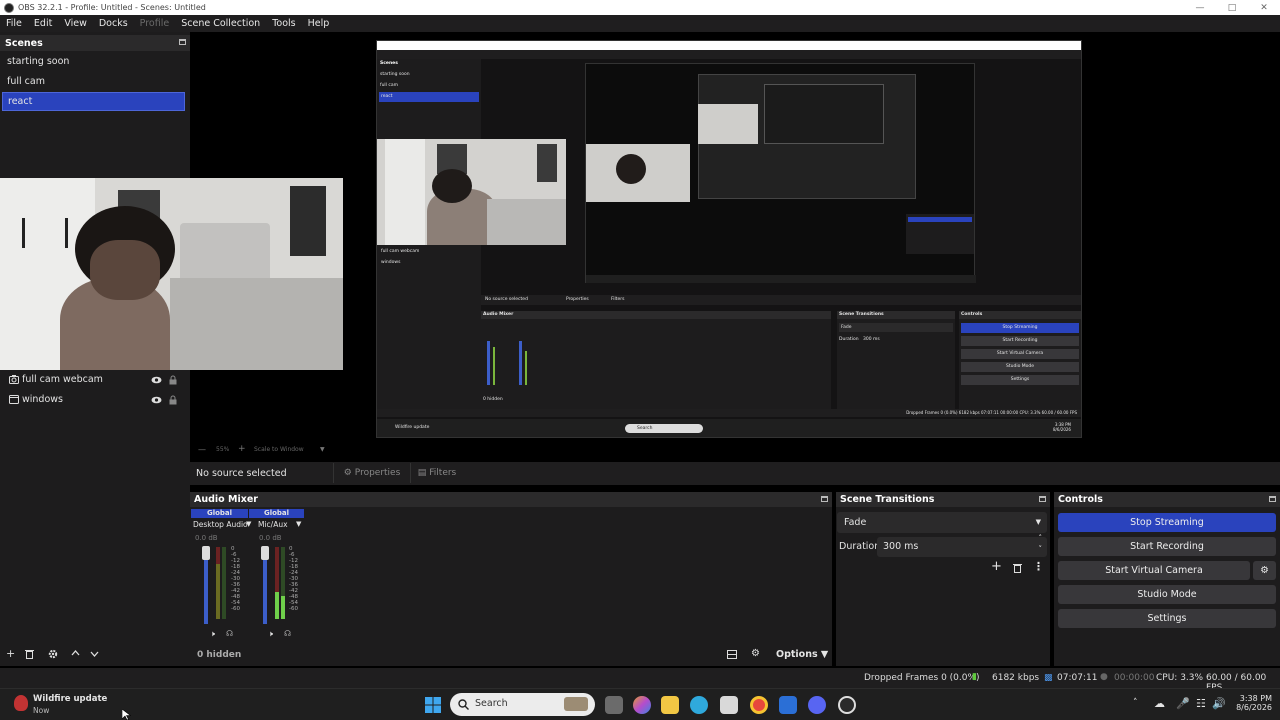  I want to click on gear-icon, so click(53, 654).